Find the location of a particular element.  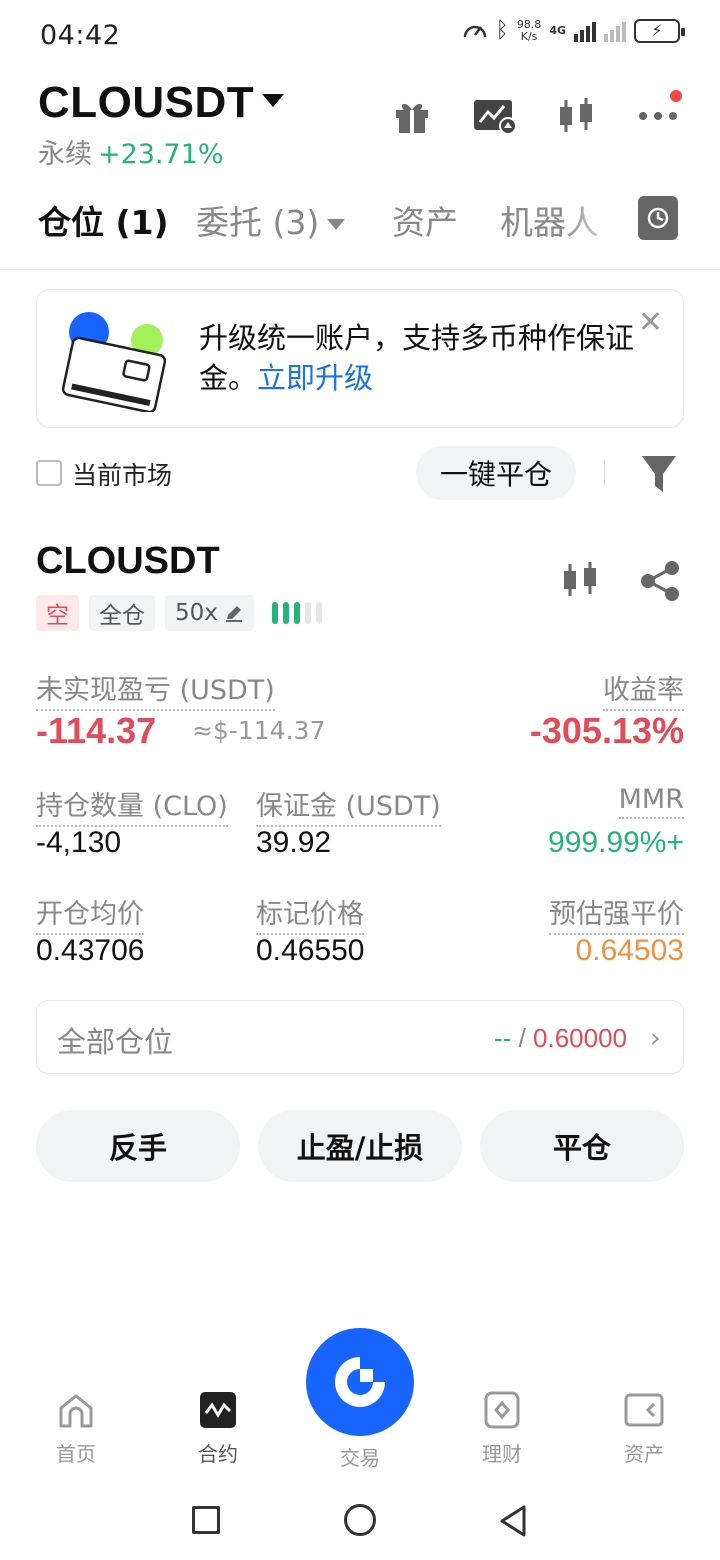

recents-button is located at coordinates (206, 1520).